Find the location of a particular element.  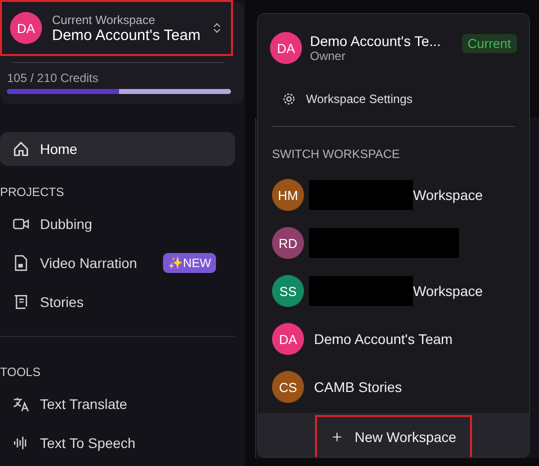

avatar: HM is located at coordinates (288, 195).